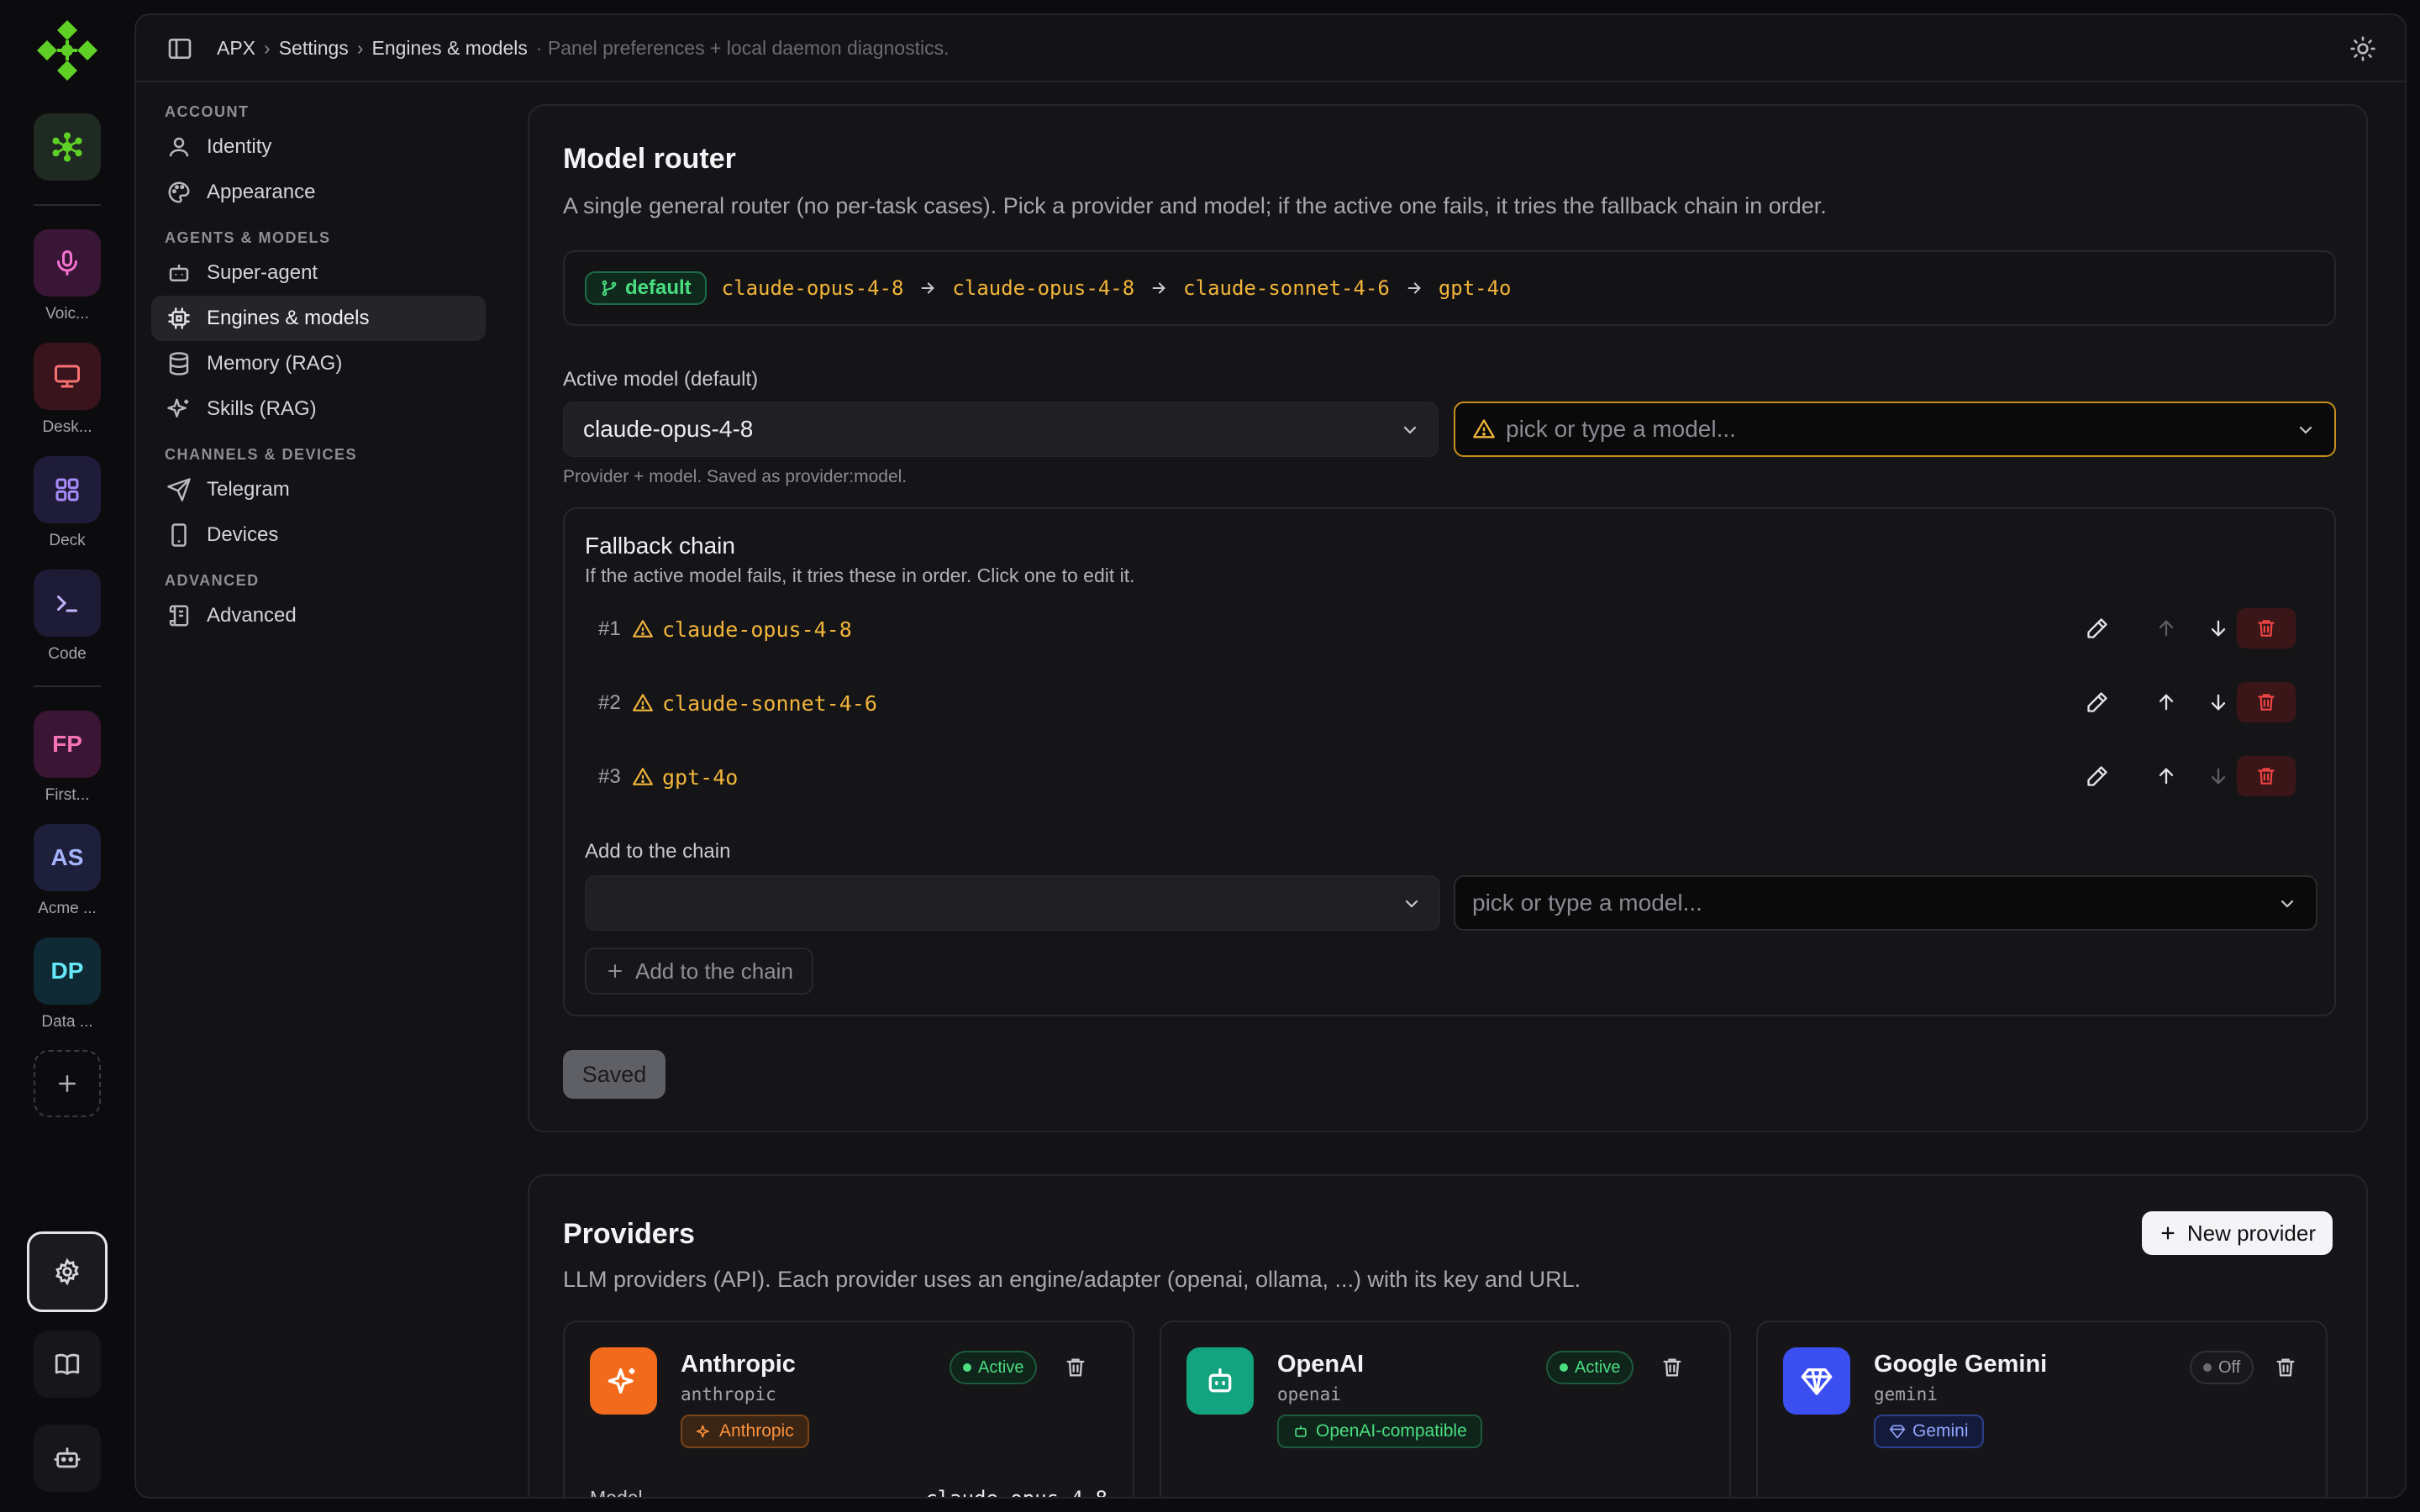  What do you see at coordinates (1445, 1408) in the screenshot?
I see `provider-card-openai: OpenAI openai OpenAI-compatible Active` at bounding box center [1445, 1408].